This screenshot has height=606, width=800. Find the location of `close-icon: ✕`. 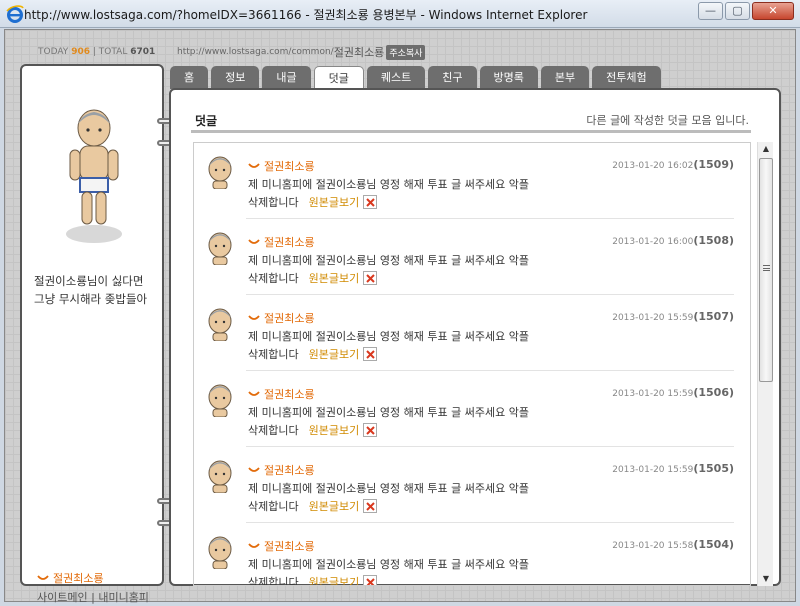

close-icon: ✕ is located at coordinates (773, 10).